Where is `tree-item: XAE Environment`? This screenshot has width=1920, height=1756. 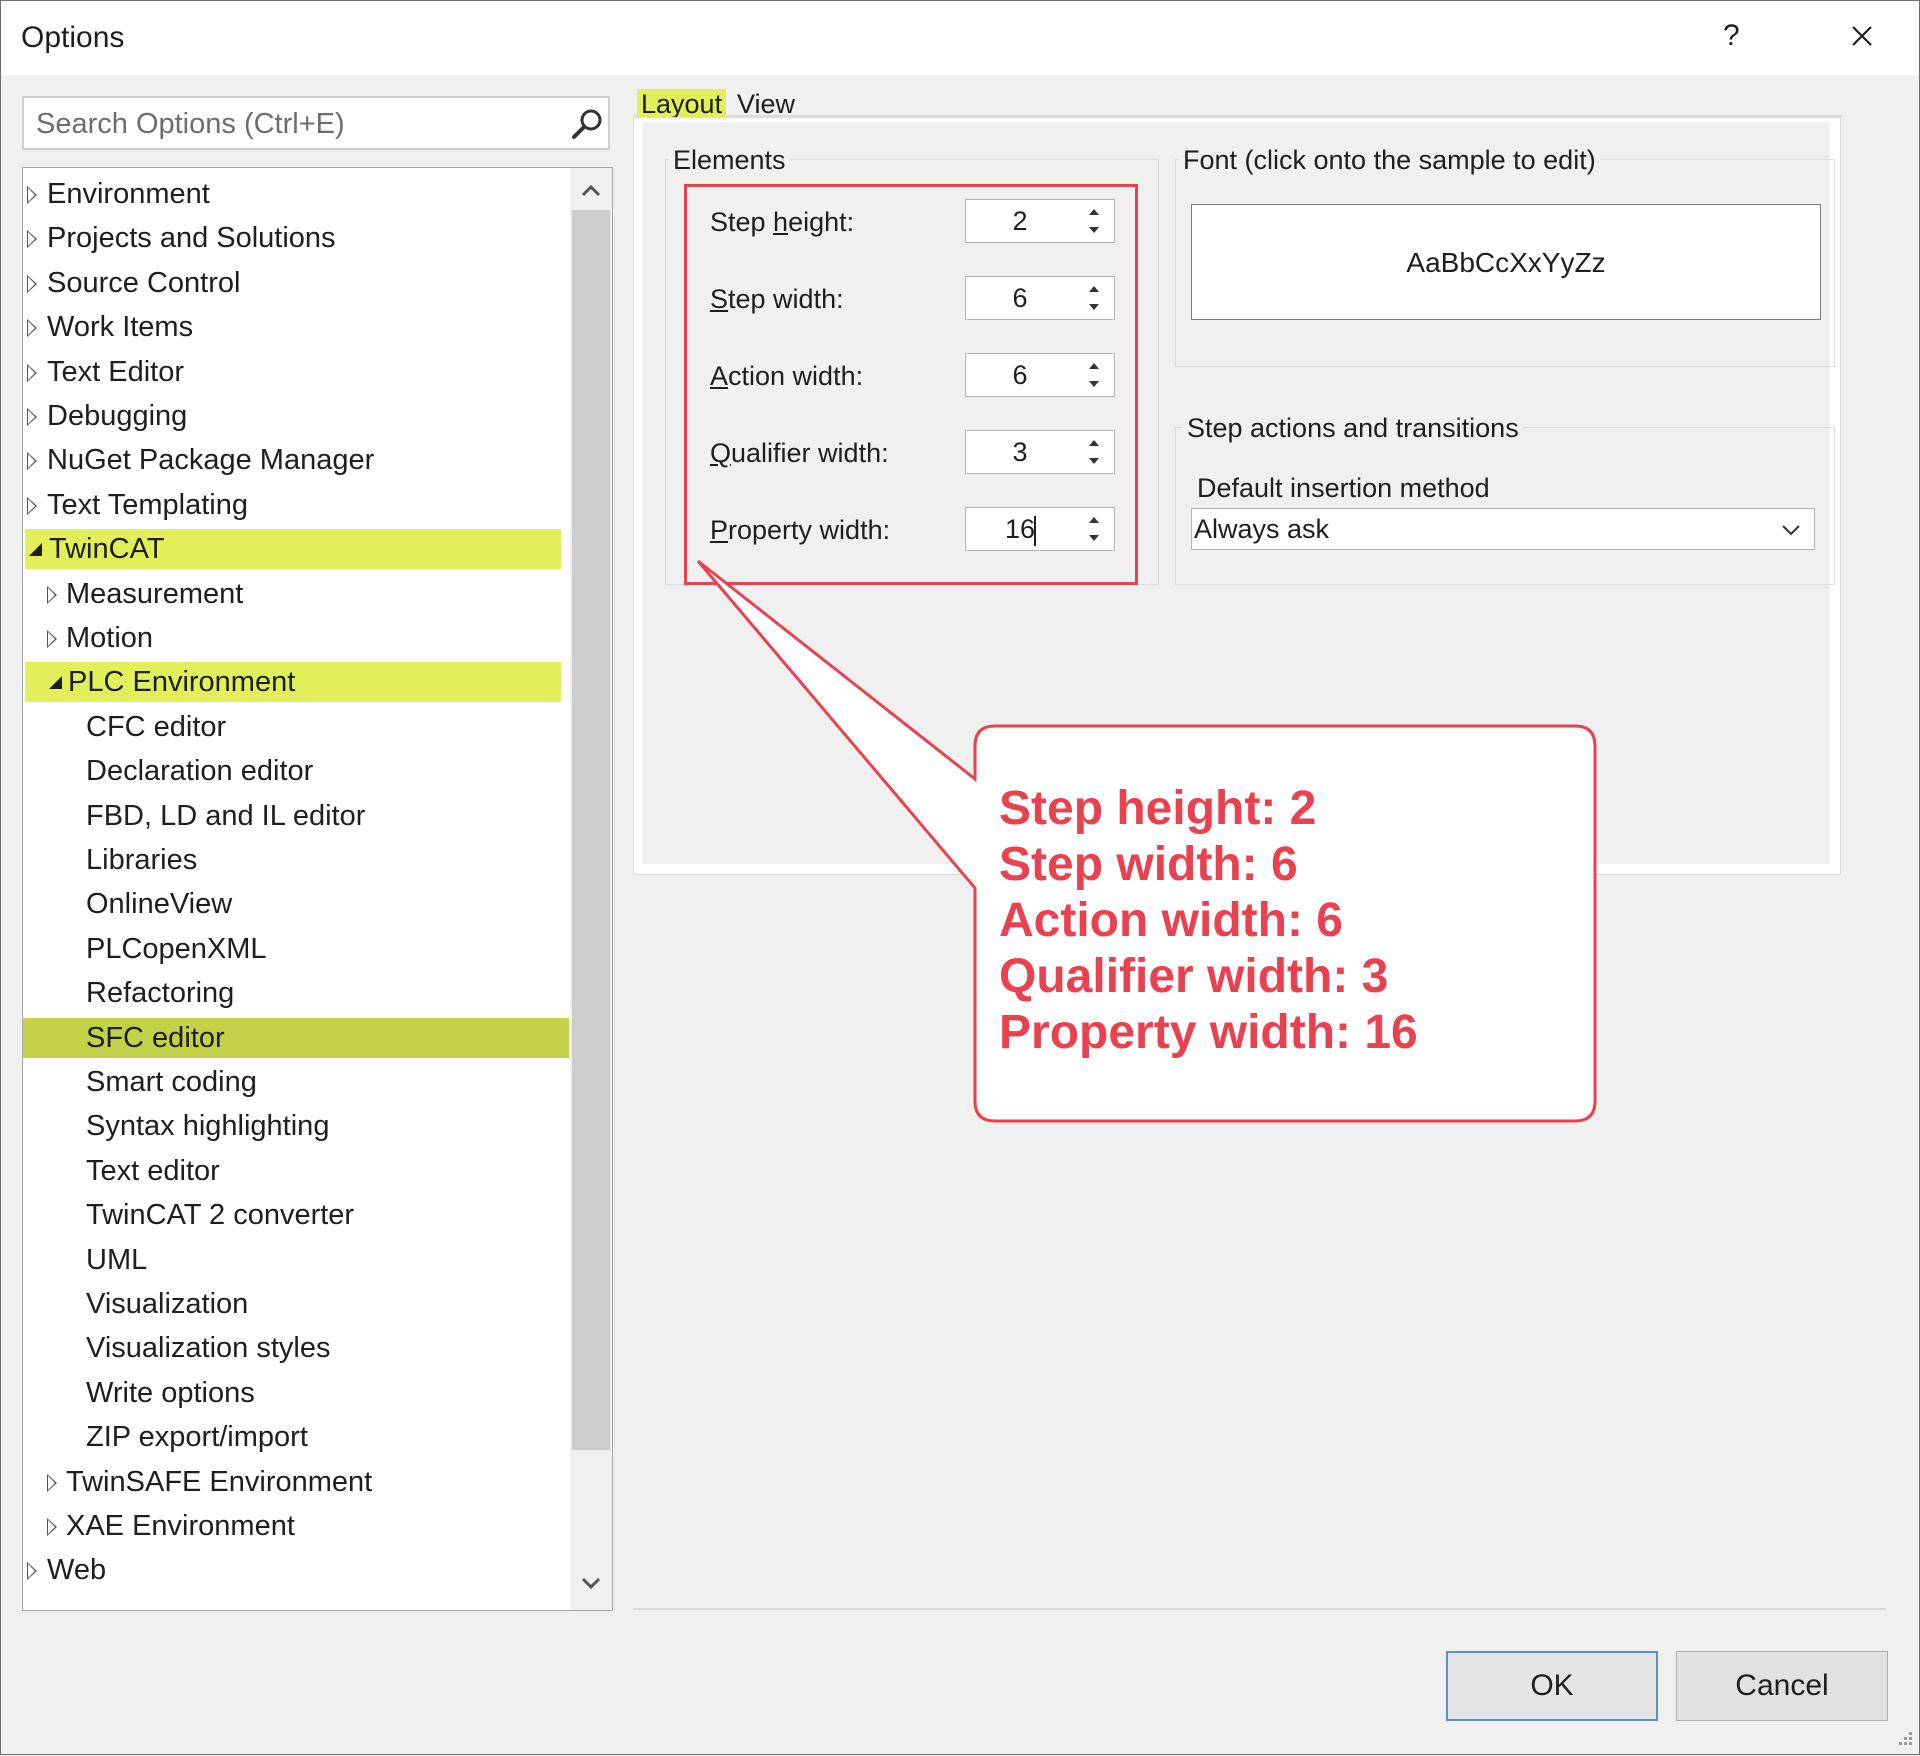 tree-item: XAE Environment is located at coordinates (293, 1526).